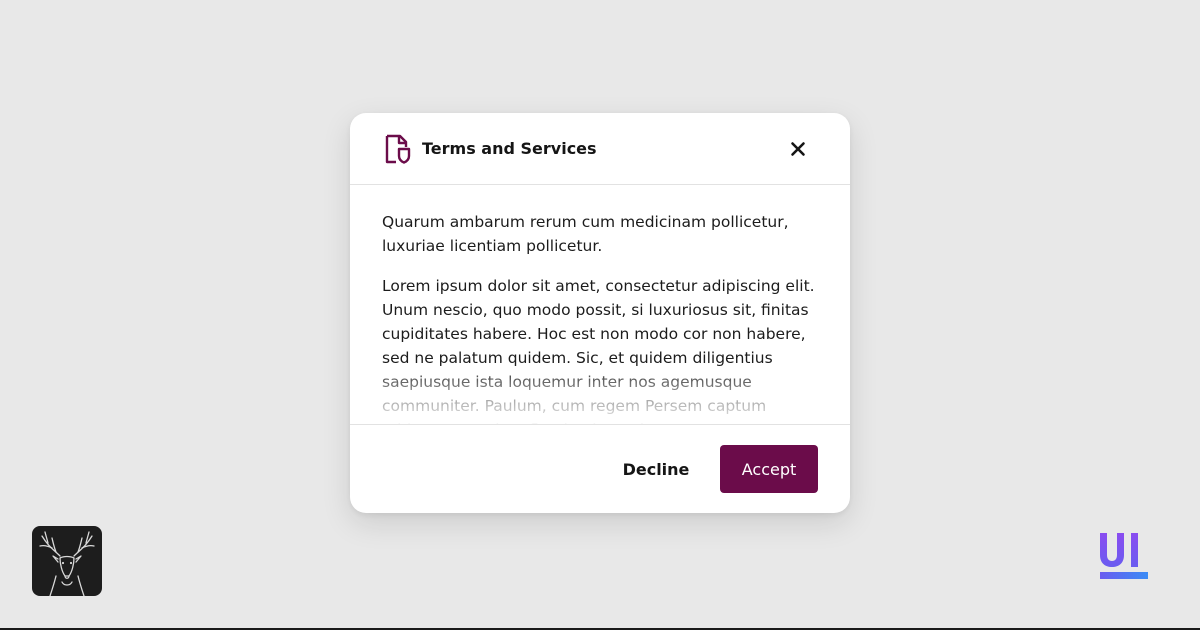  What do you see at coordinates (600, 149) in the screenshot?
I see `dialog-header: Terms and Services` at bounding box center [600, 149].